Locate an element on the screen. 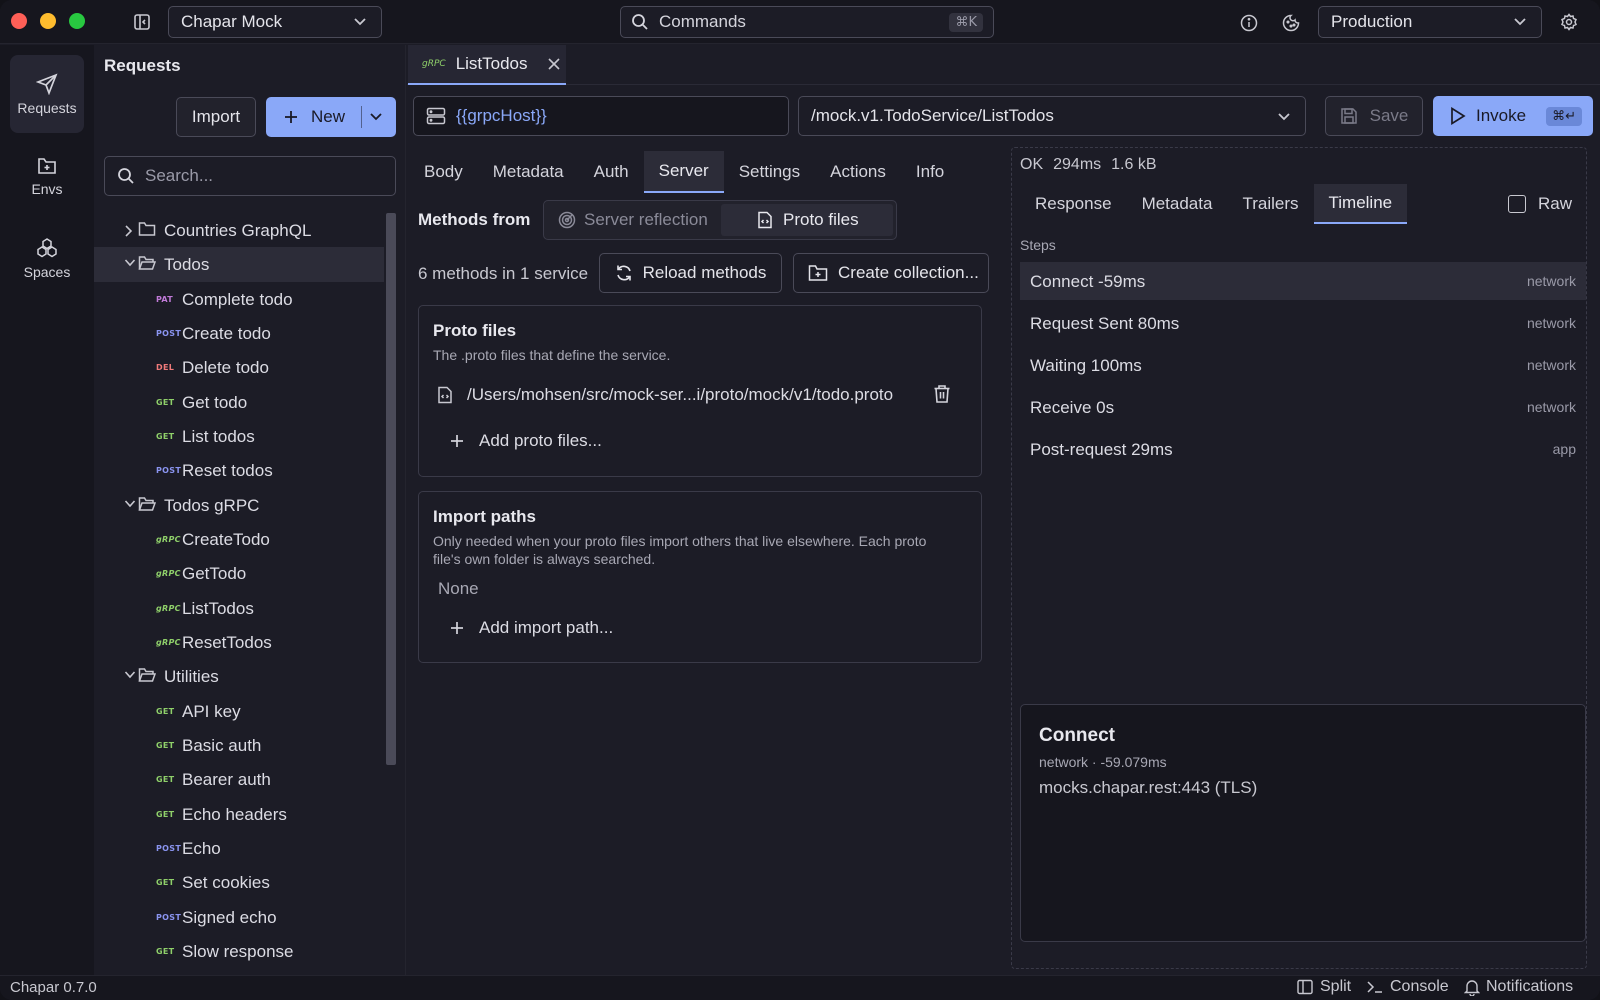  tree-request-label: Signed echo is located at coordinates (229, 917).